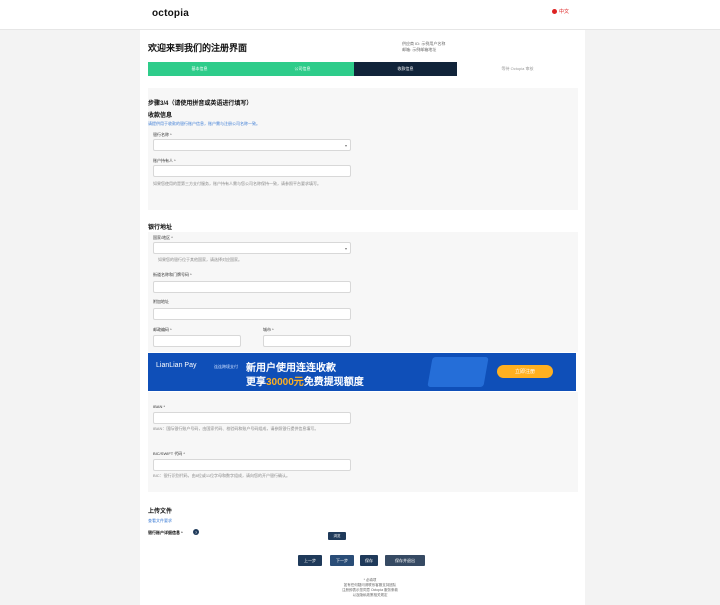 The width and height of the screenshot is (720, 605). Describe the element at coordinates (252, 171) in the screenshot. I see `account-holder-input` at that location.